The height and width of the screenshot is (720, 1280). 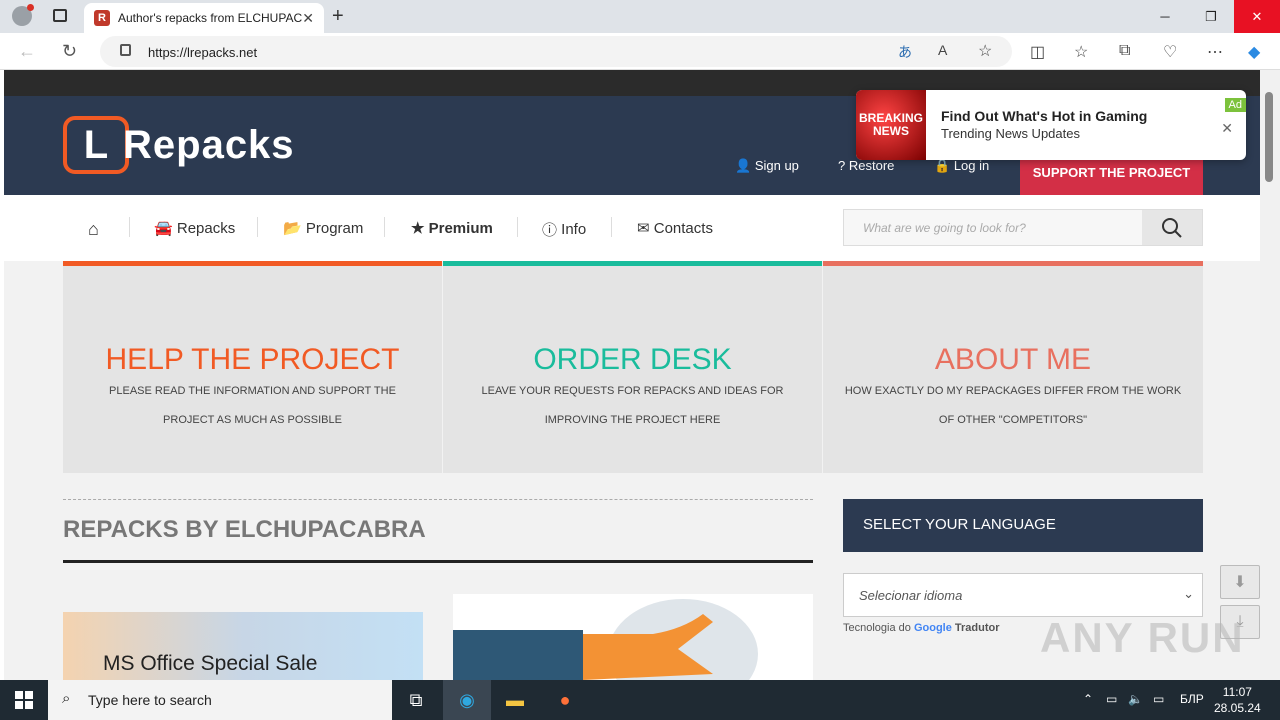 What do you see at coordinates (93, 229) in the screenshot?
I see `nav-home-icon: ⌂` at bounding box center [93, 229].